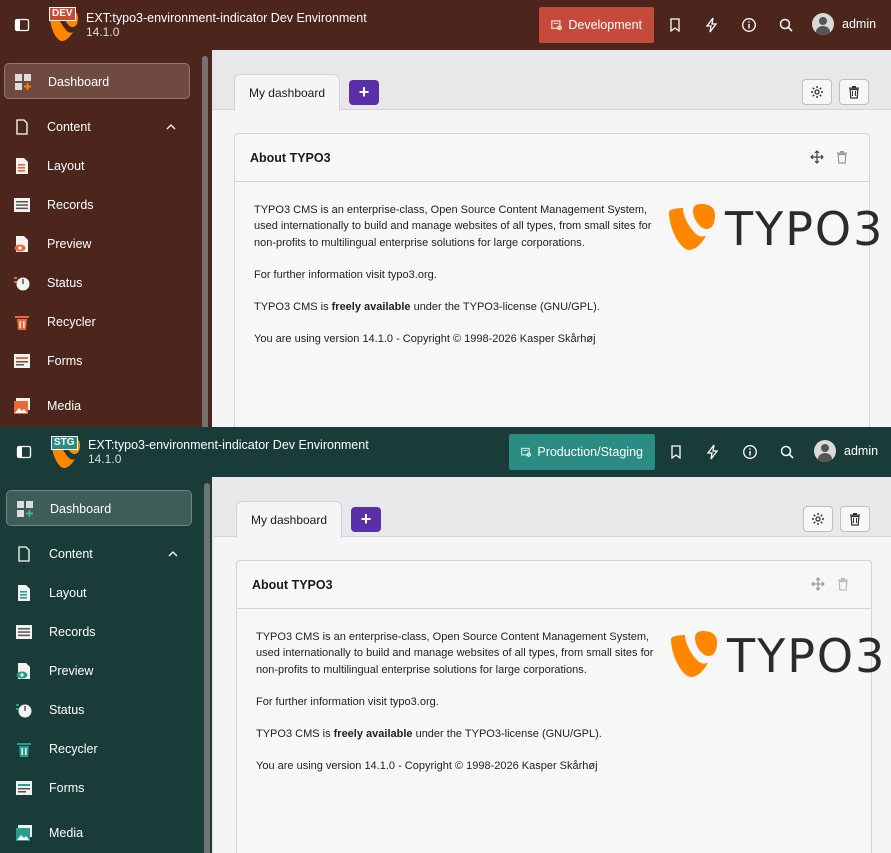 This screenshot has height=853, width=891. I want to click on typo3-logo-icon: DEV, so click(63, 25).